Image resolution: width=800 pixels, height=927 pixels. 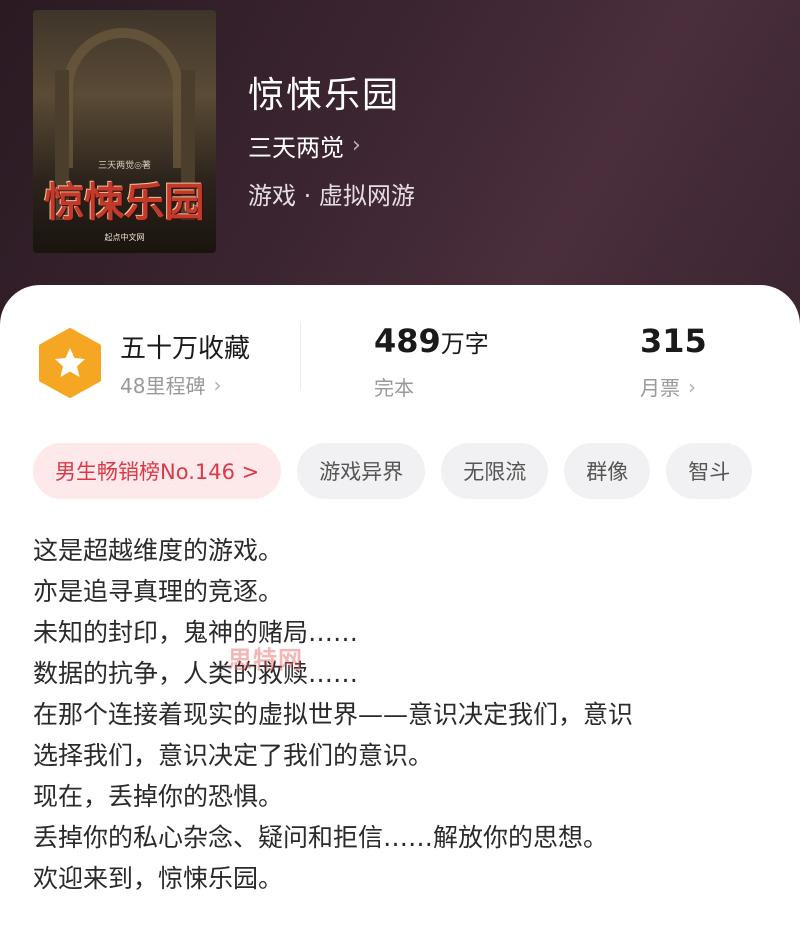 What do you see at coordinates (361, 471) in the screenshot?
I see `tag-chip: 游戏异界` at bounding box center [361, 471].